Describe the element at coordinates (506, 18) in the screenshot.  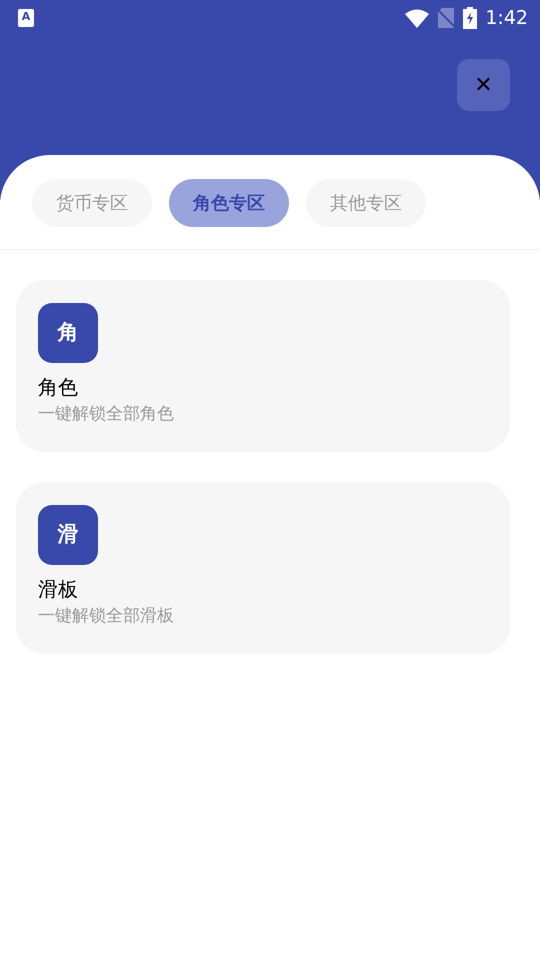
I see `status-time: 1:42` at that location.